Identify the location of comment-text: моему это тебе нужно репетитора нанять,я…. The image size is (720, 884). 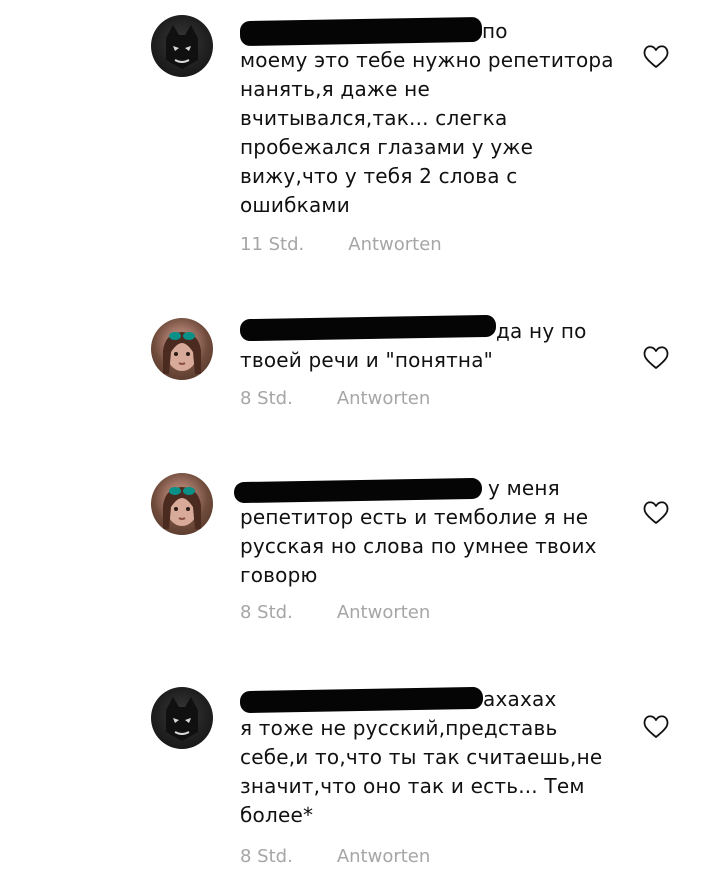
(427, 132).